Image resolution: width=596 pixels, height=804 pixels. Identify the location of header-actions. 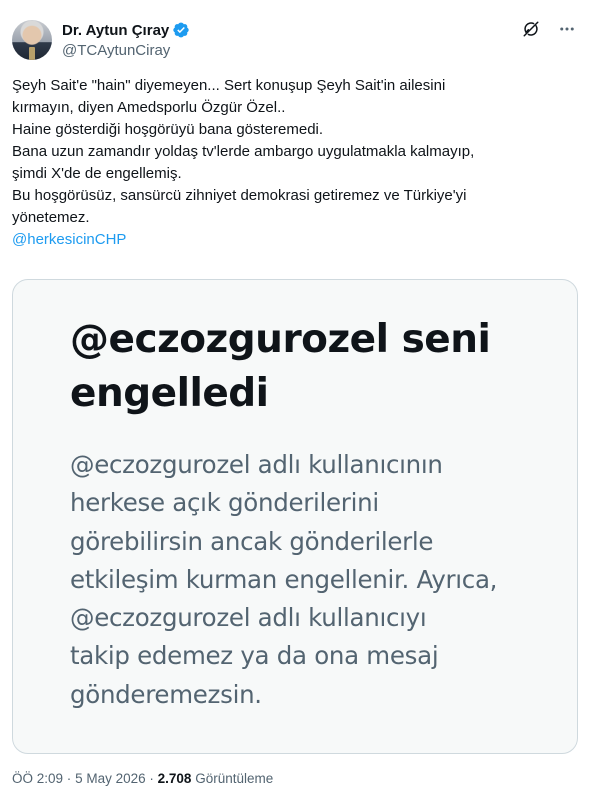
(549, 29).